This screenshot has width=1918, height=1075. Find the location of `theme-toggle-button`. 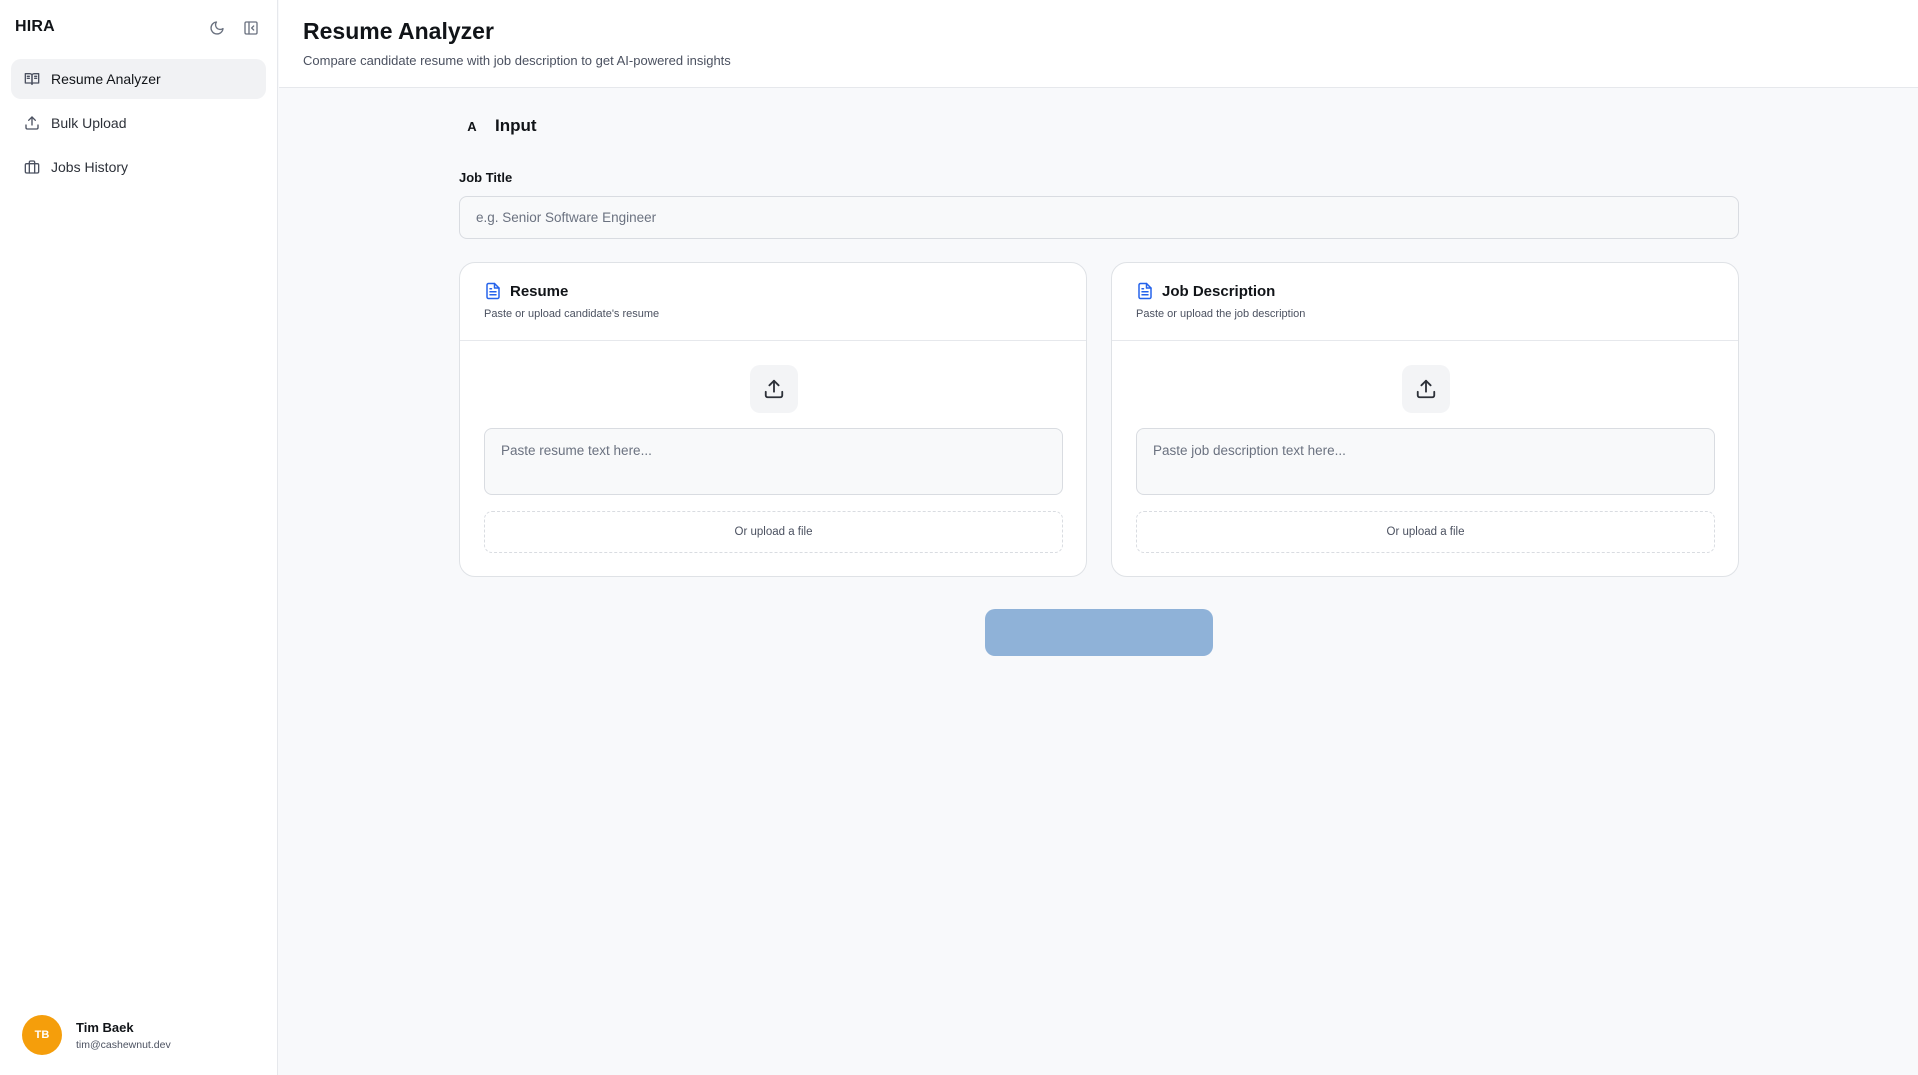

theme-toggle-button is located at coordinates (217, 28).